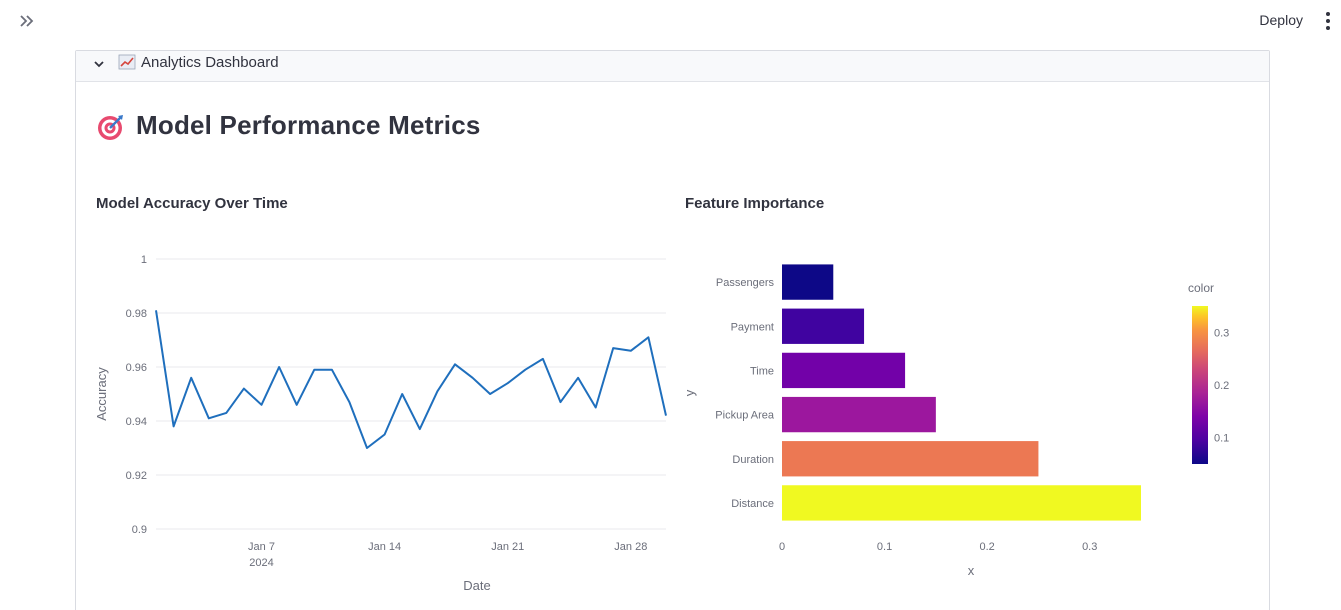 This screenshot has height=610, width=1341. Describe the element at coordinates (1201, 288) in the screenshot. I see `colorbar-title: color` at that location.